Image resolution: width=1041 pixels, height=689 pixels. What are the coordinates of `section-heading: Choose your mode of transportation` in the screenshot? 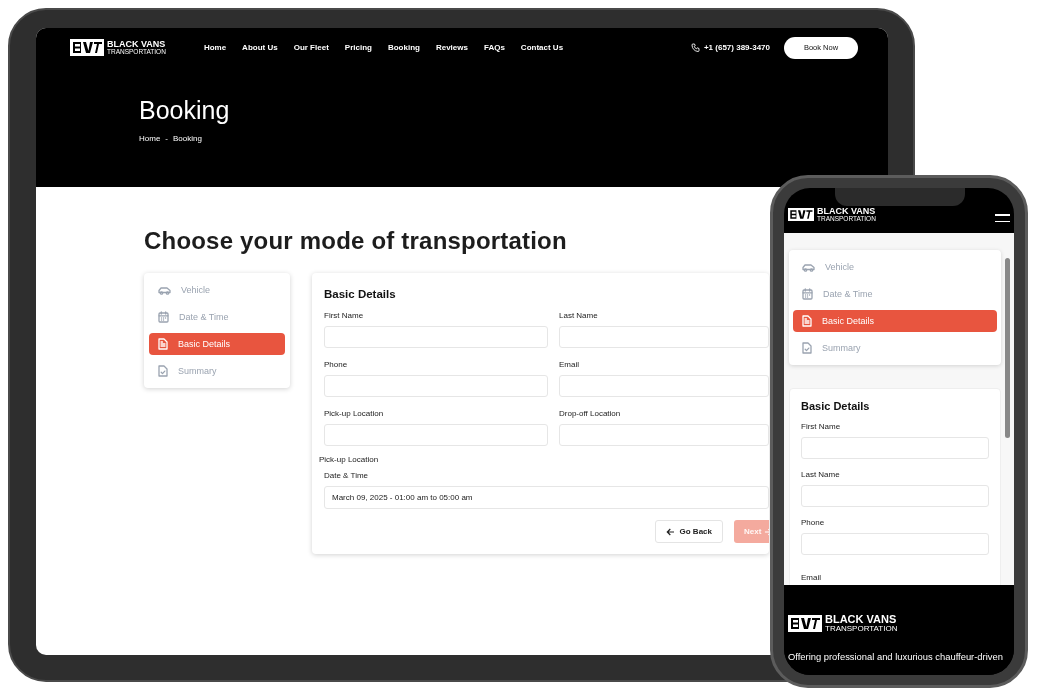 It's located at (356, 241).